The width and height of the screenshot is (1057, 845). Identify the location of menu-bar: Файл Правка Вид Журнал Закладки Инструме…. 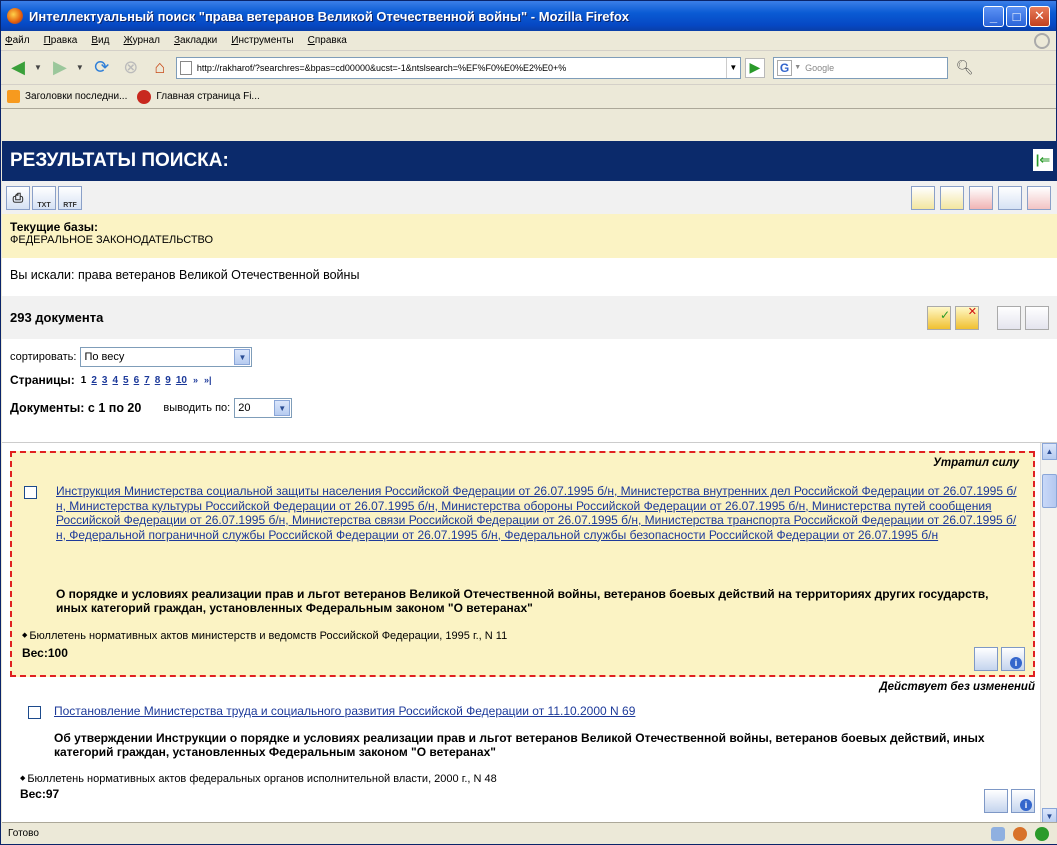
(528, 41).